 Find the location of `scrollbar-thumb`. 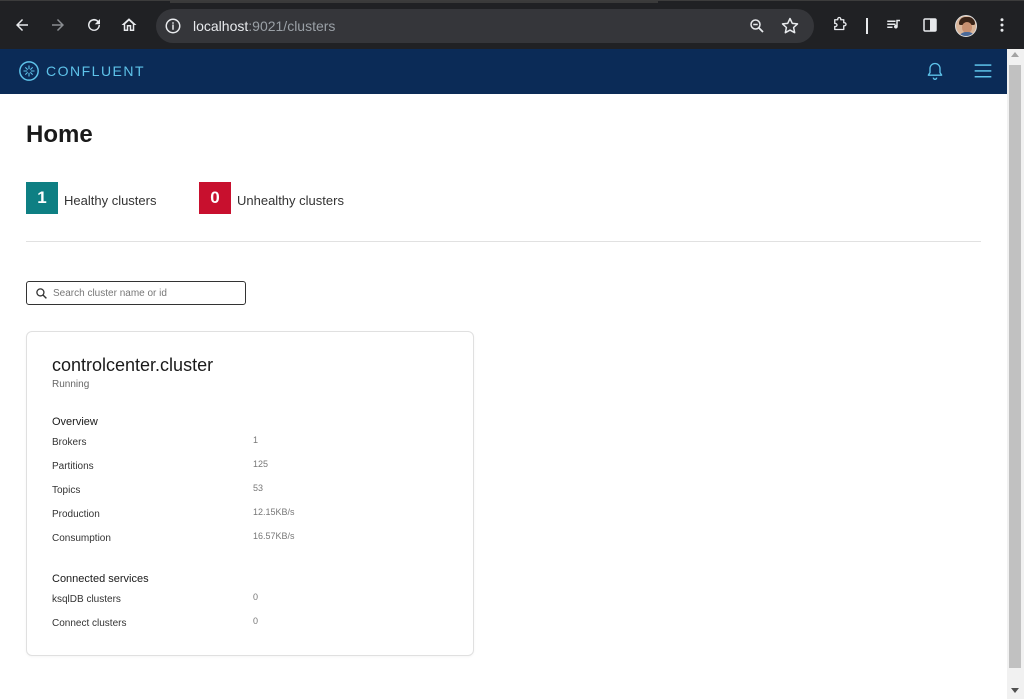

scrollbar-thumb is located at coordinates (1015, 366).